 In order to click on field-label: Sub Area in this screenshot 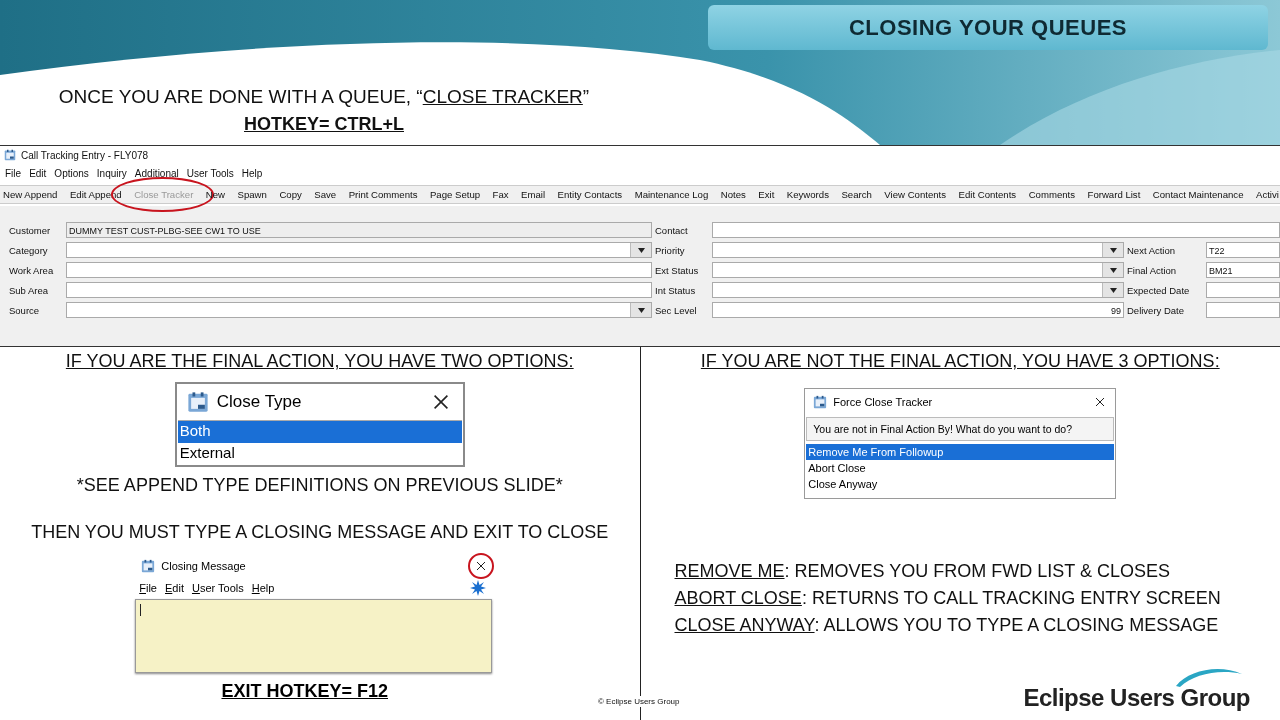, I will do `click(29, 290)`.